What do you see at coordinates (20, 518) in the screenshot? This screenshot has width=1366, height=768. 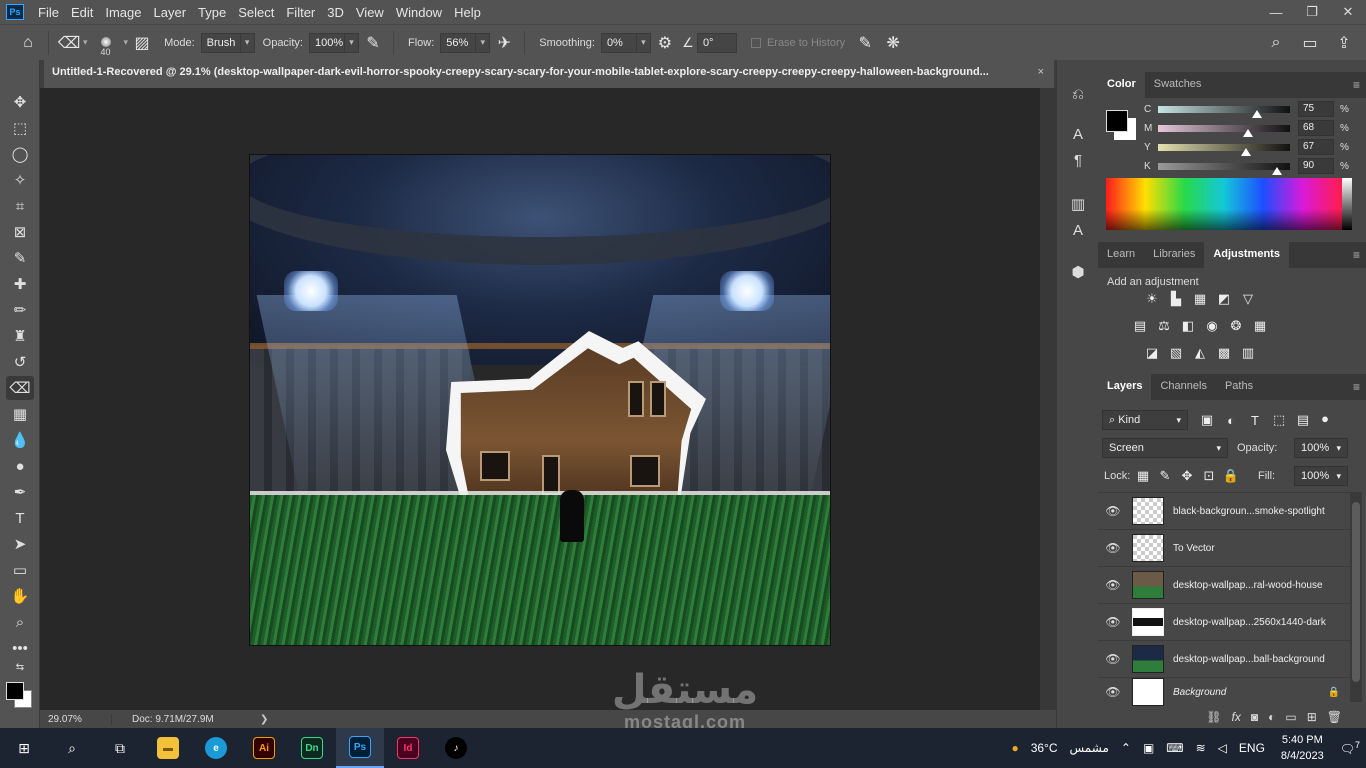 I see `type-tool-icon: T` at bounding box center [20, 518].